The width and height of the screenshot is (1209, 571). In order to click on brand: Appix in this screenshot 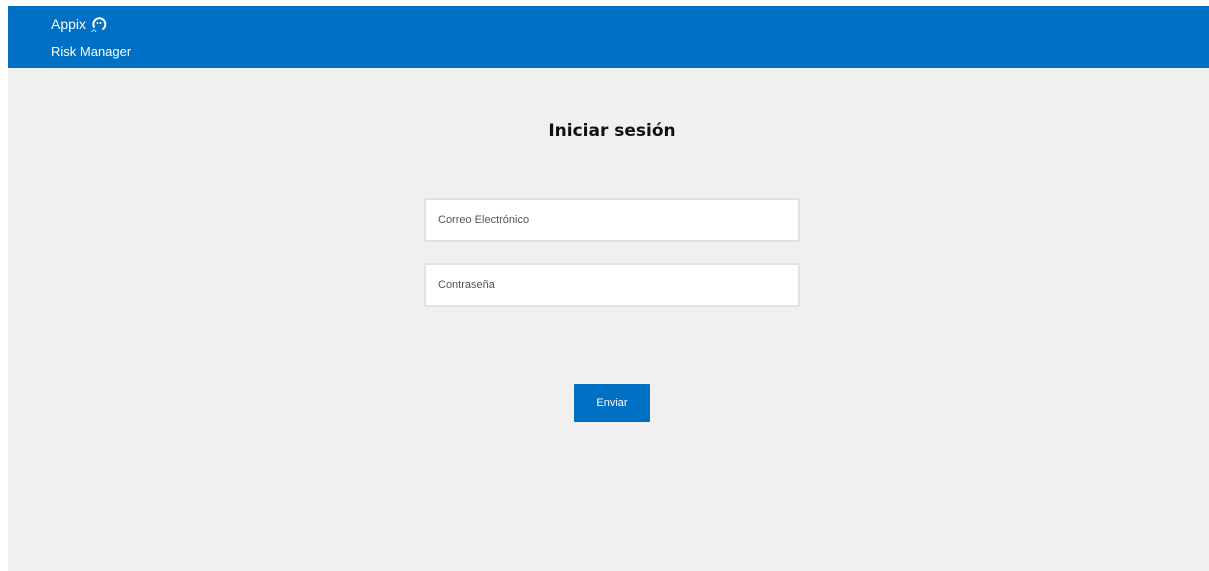, I will do `click(79, 24)`.